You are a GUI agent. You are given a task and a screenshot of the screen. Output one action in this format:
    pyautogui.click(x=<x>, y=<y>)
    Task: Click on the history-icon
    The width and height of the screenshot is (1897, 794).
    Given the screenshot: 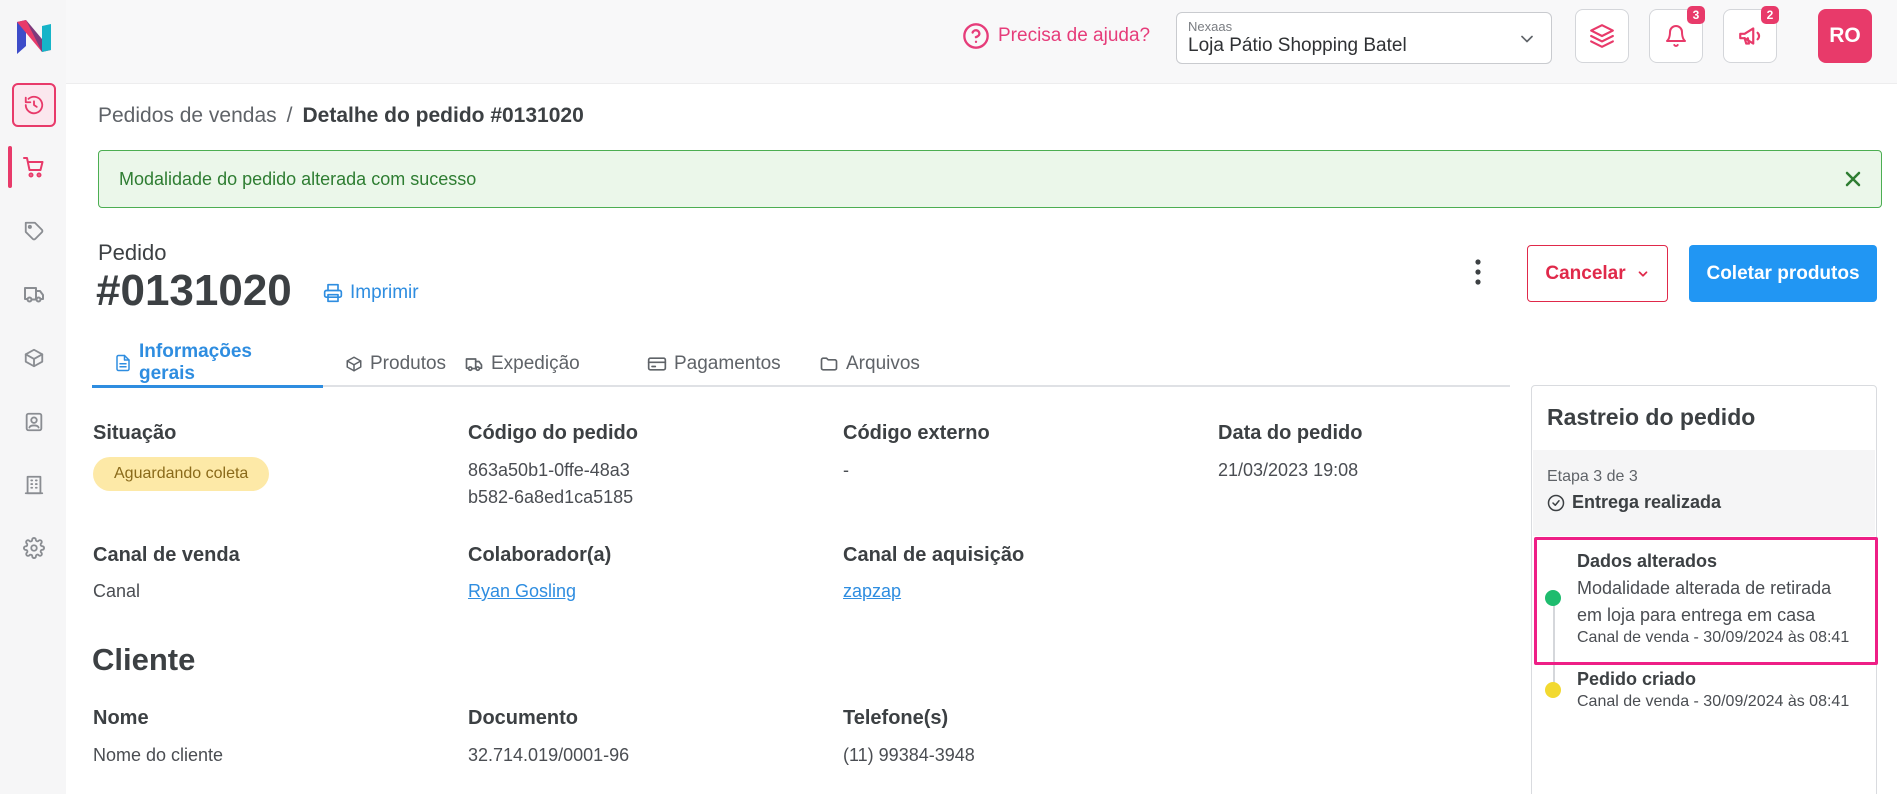 What is the action you would take?
    pyautogui.click(x=34, y=105)
    